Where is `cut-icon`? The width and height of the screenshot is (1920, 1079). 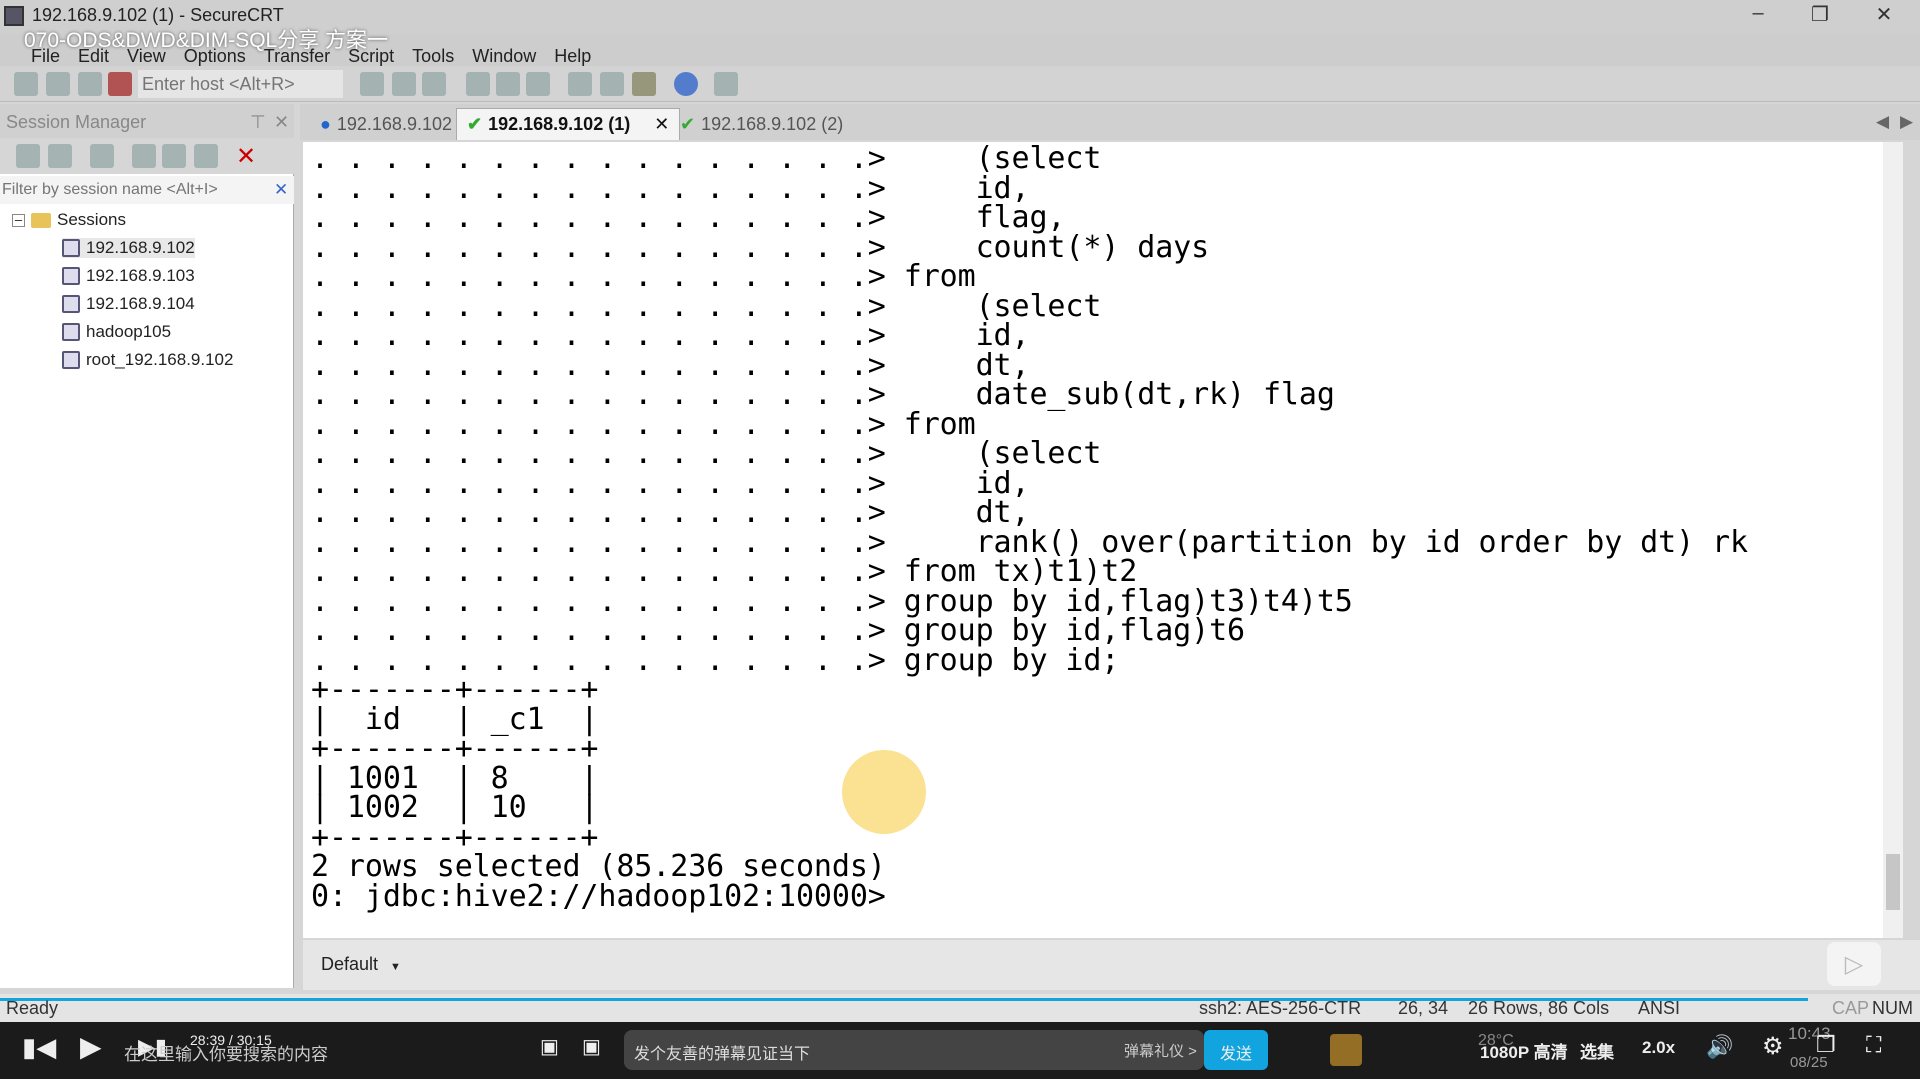 cut-icon is located at coordinates (144, 156).